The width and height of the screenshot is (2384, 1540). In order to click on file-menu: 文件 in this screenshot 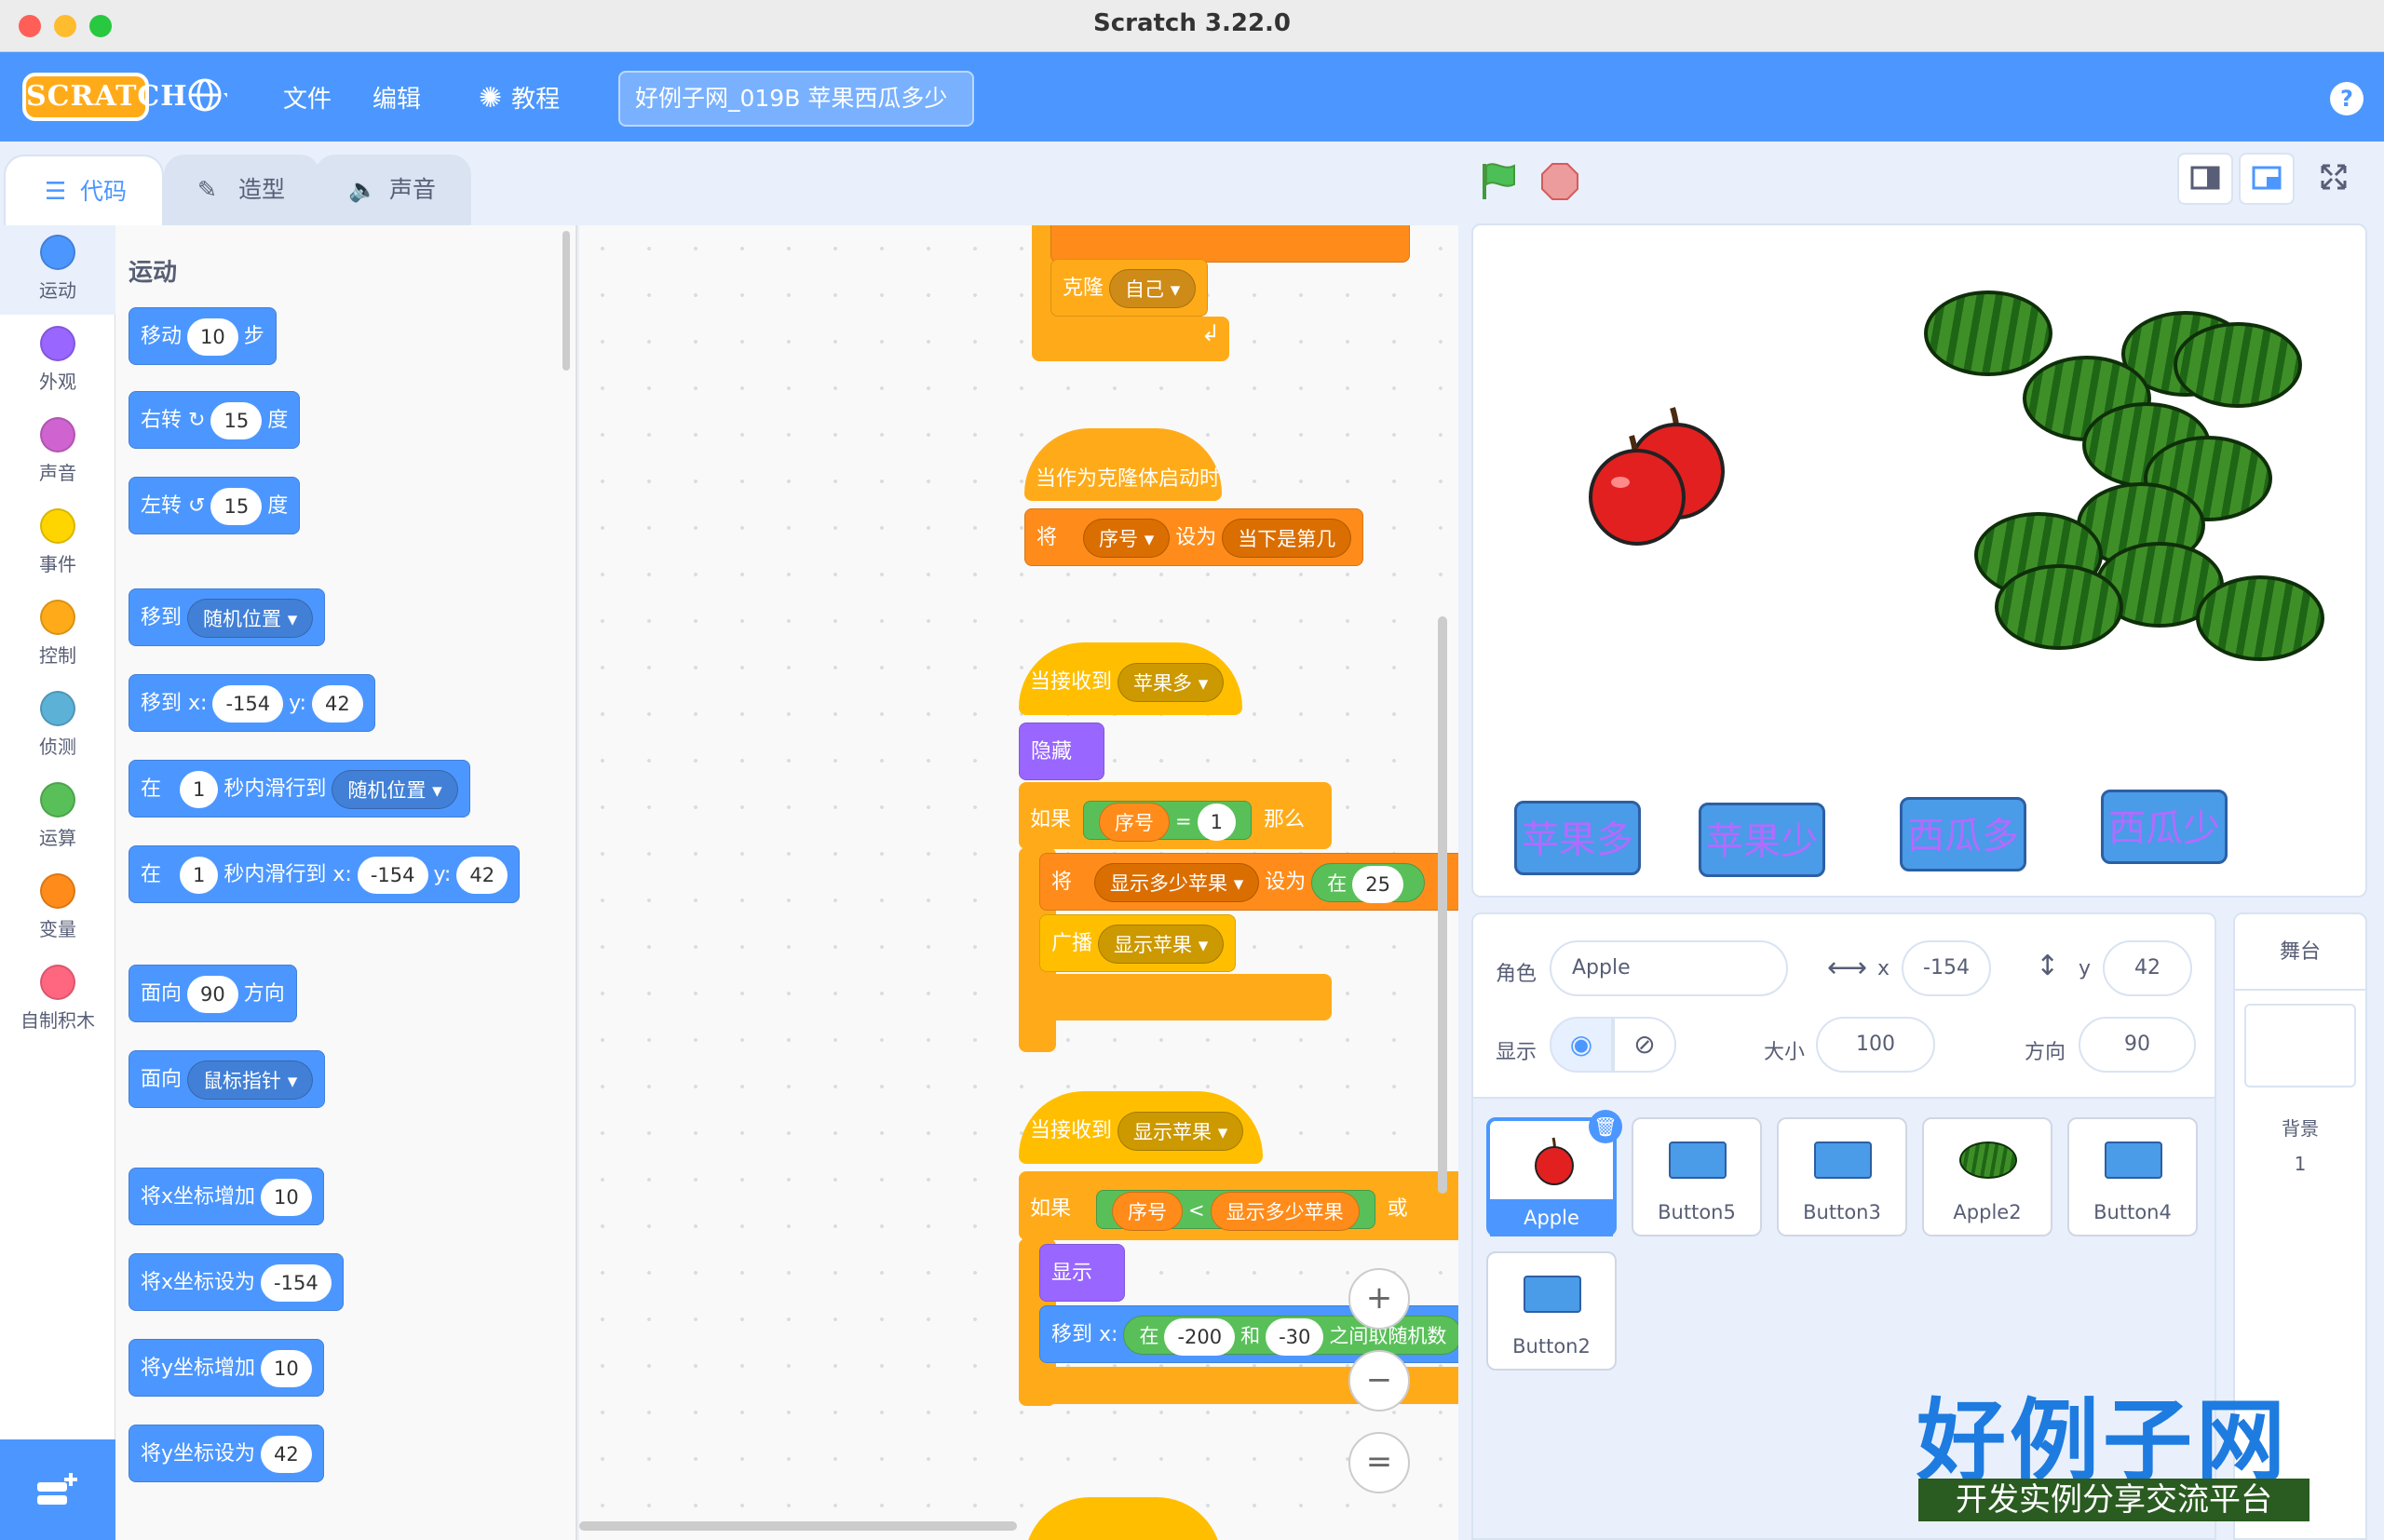, I will do `click(307, 98)`.